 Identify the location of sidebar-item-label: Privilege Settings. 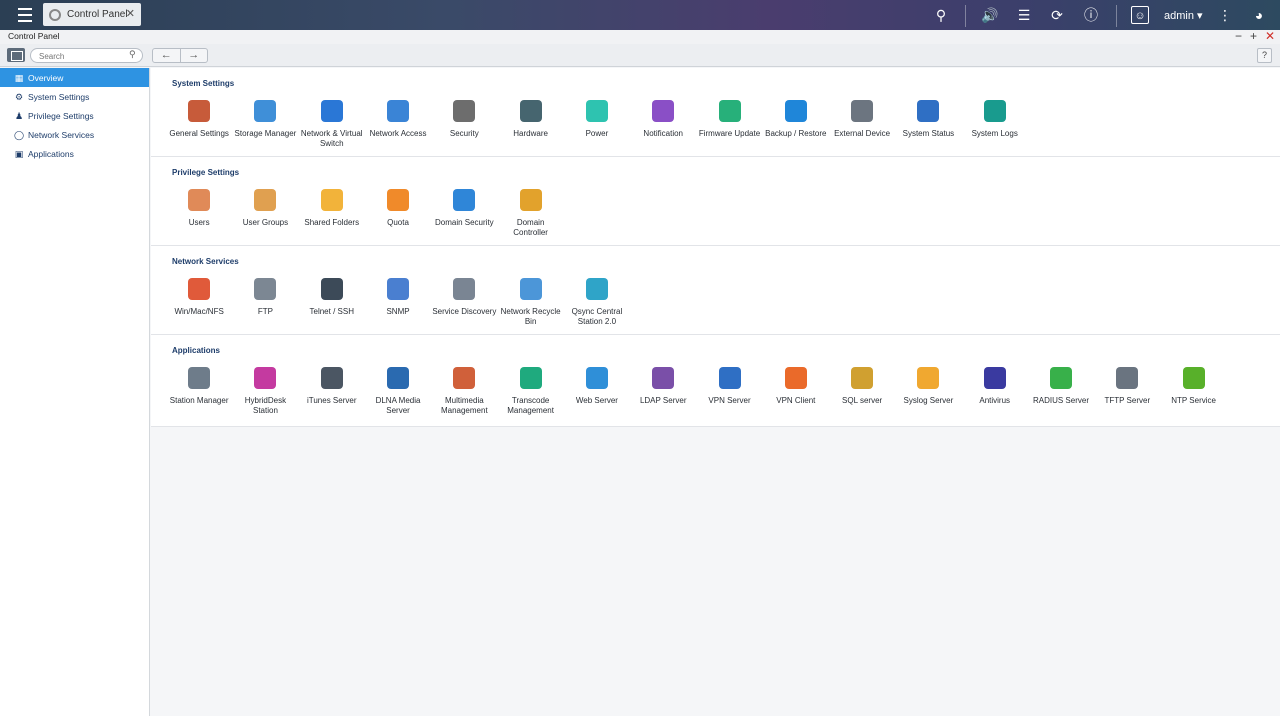
(61, 115).